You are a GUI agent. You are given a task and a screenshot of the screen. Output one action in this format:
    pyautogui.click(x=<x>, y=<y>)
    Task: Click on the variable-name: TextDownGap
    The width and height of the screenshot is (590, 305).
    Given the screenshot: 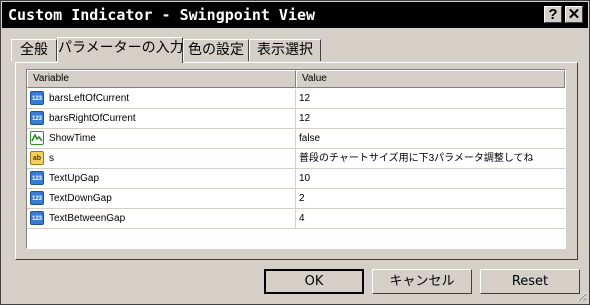 What is the action you would take?
    pyautogui.click(x=80, y=198)
    